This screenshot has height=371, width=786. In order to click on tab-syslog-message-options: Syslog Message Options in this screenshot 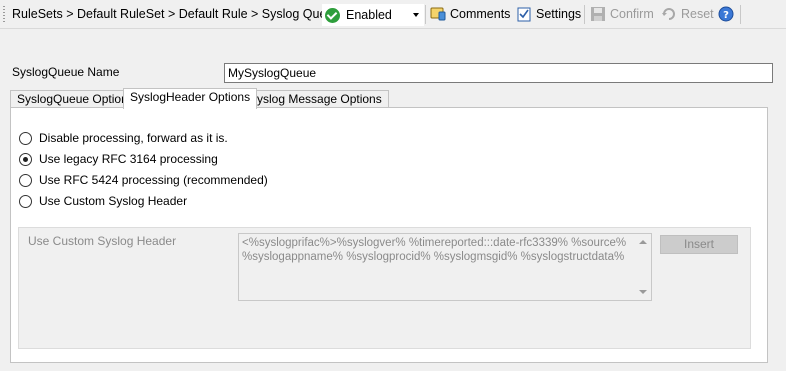, I will do `click(315, 99)`.